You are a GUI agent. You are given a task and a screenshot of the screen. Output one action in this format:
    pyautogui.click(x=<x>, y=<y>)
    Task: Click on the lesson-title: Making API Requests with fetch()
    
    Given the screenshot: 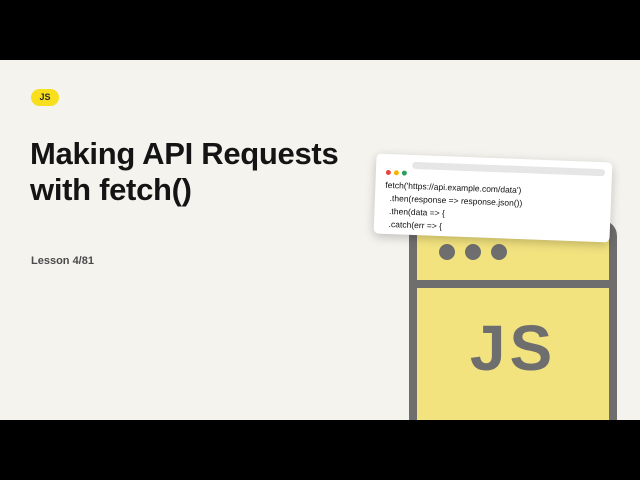 What is the action you would take?
    pyautogui.click(x=184, y=171)
    